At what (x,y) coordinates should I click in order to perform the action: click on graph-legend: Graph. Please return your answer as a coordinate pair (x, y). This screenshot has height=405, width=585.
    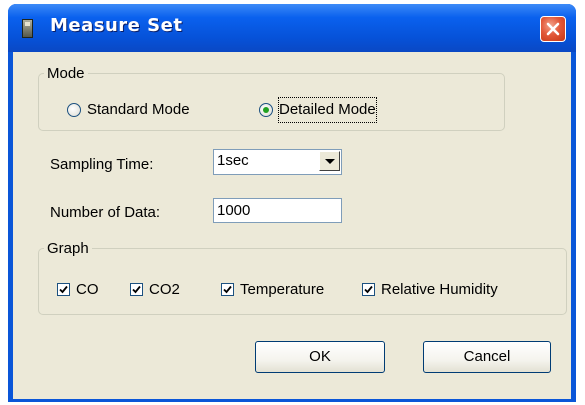
    Looking at the image, I should click on (68, 248).